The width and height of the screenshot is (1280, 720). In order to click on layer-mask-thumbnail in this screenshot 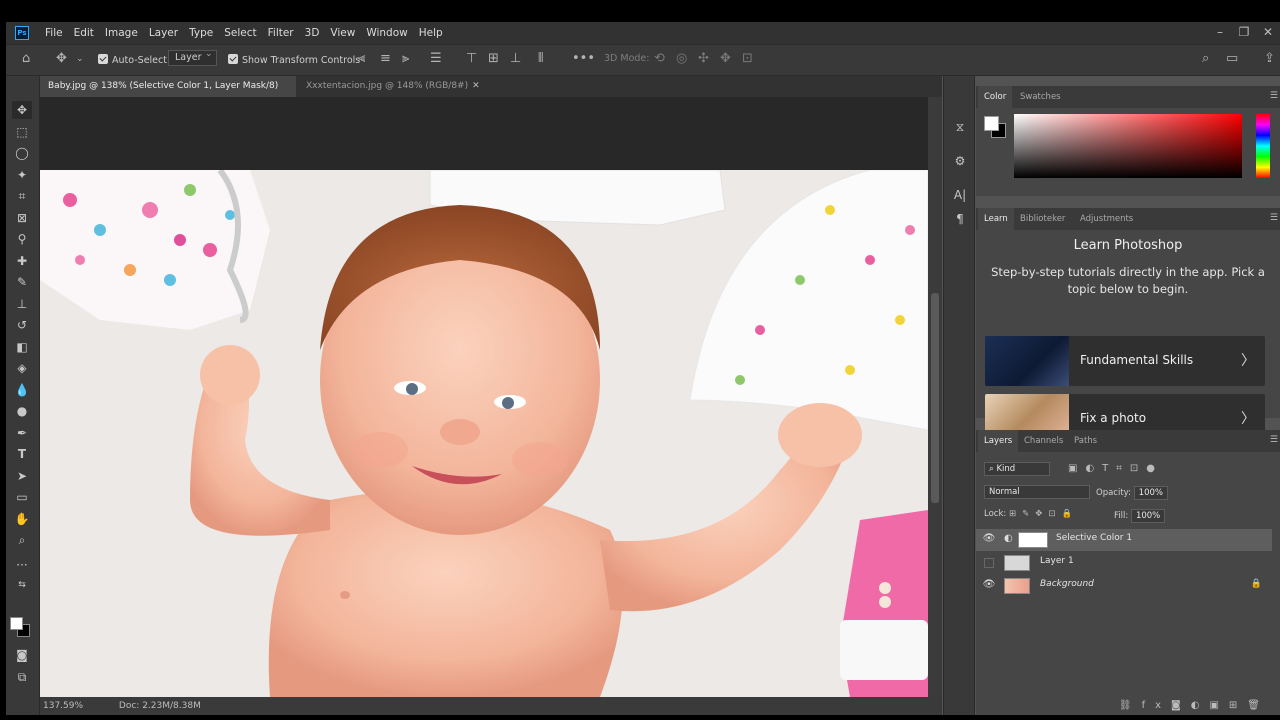, I will do `click(1033, 540)`.